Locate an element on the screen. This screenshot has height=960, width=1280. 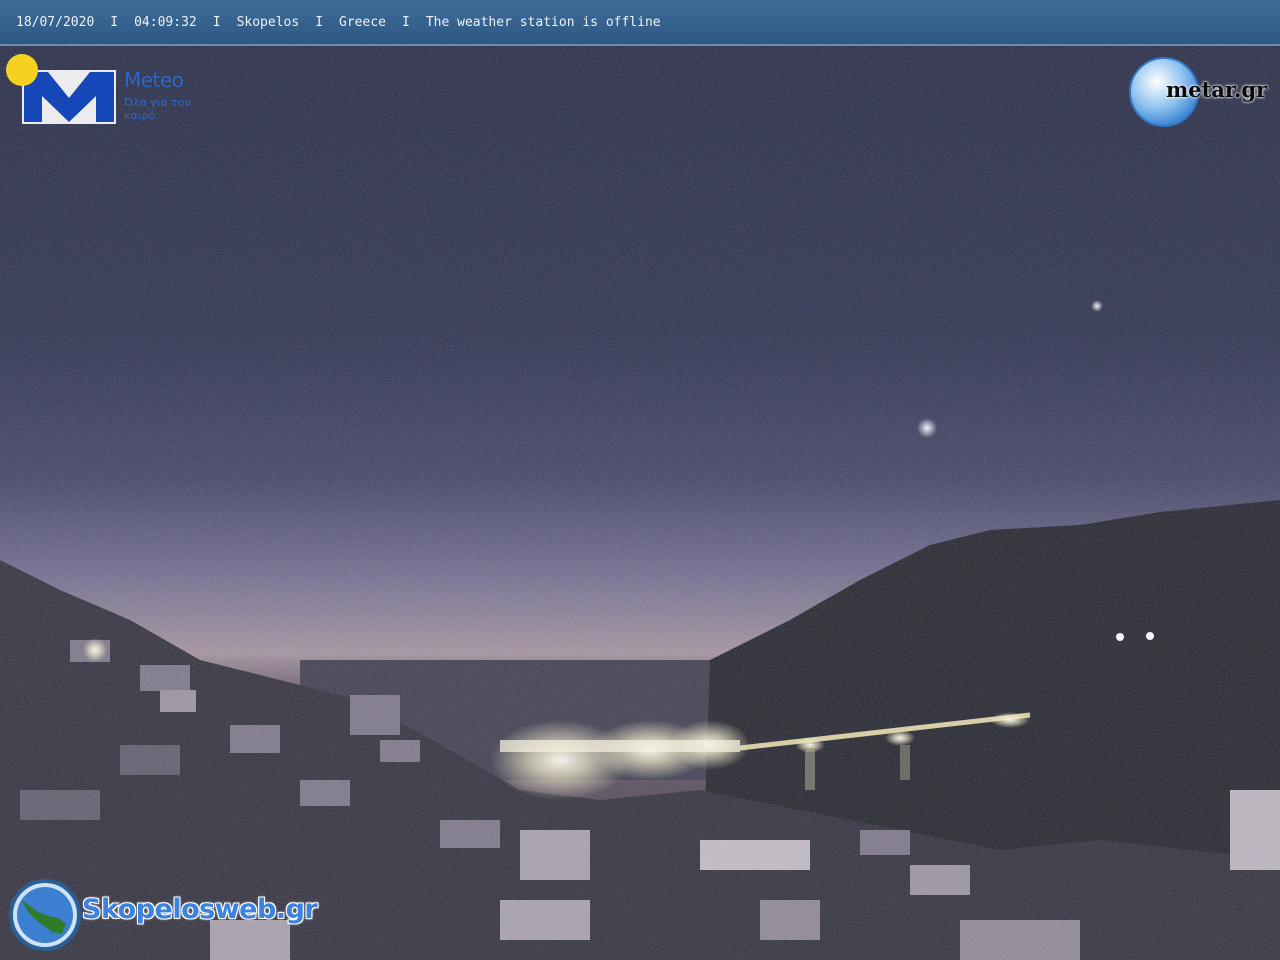
metar-name: metar.gr is located at coordinates (1217, 89).